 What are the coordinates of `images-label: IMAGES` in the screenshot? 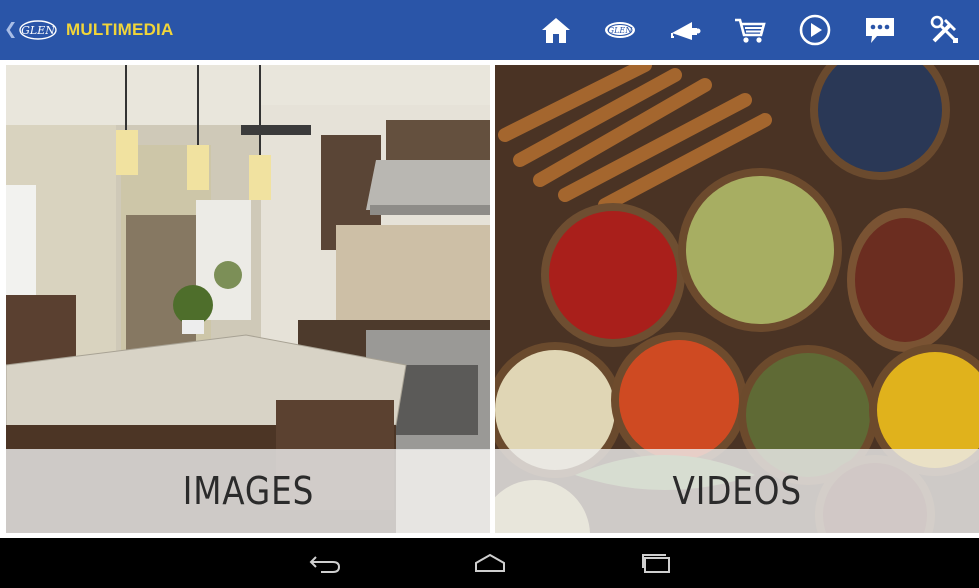 It's located at (248, 491).